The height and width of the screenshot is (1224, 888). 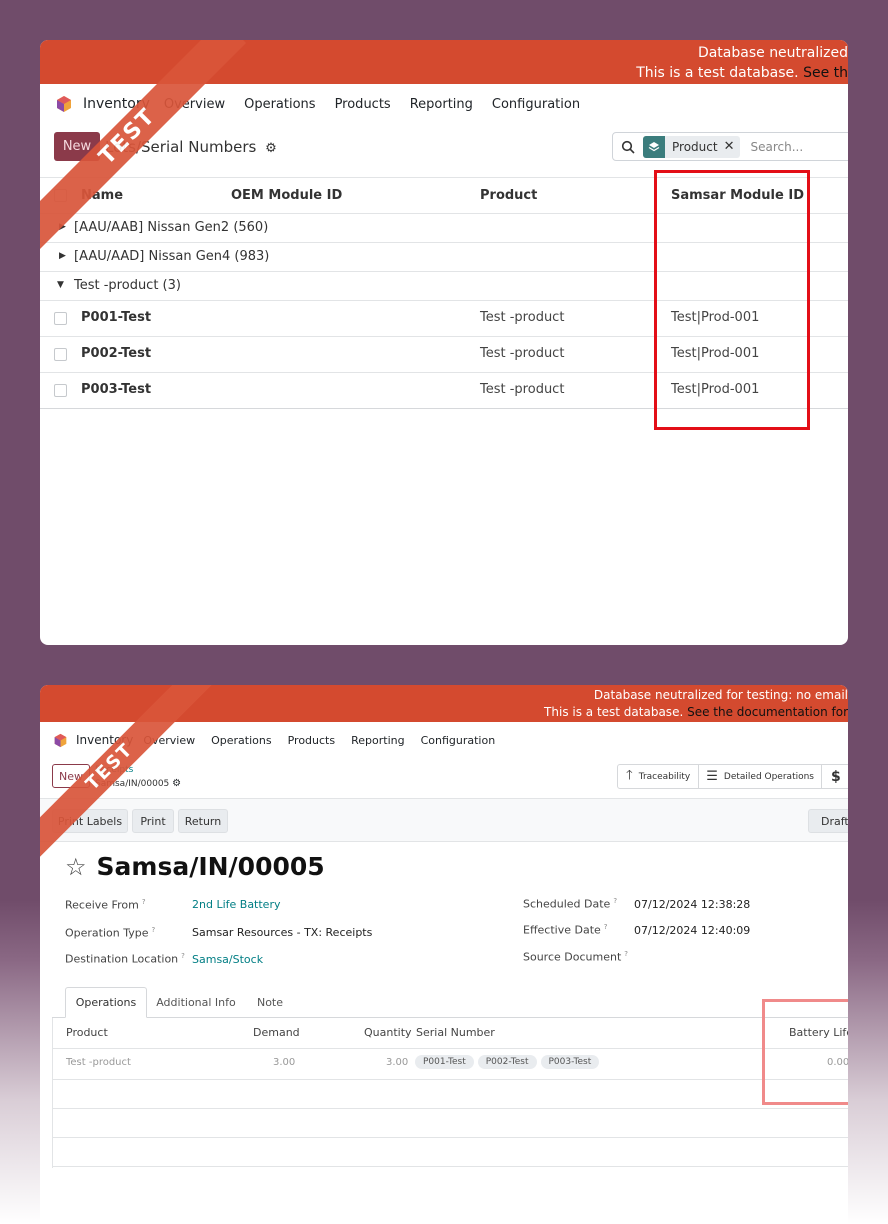 I want to click on star-icon: ☆, so click(x=76, y=867).